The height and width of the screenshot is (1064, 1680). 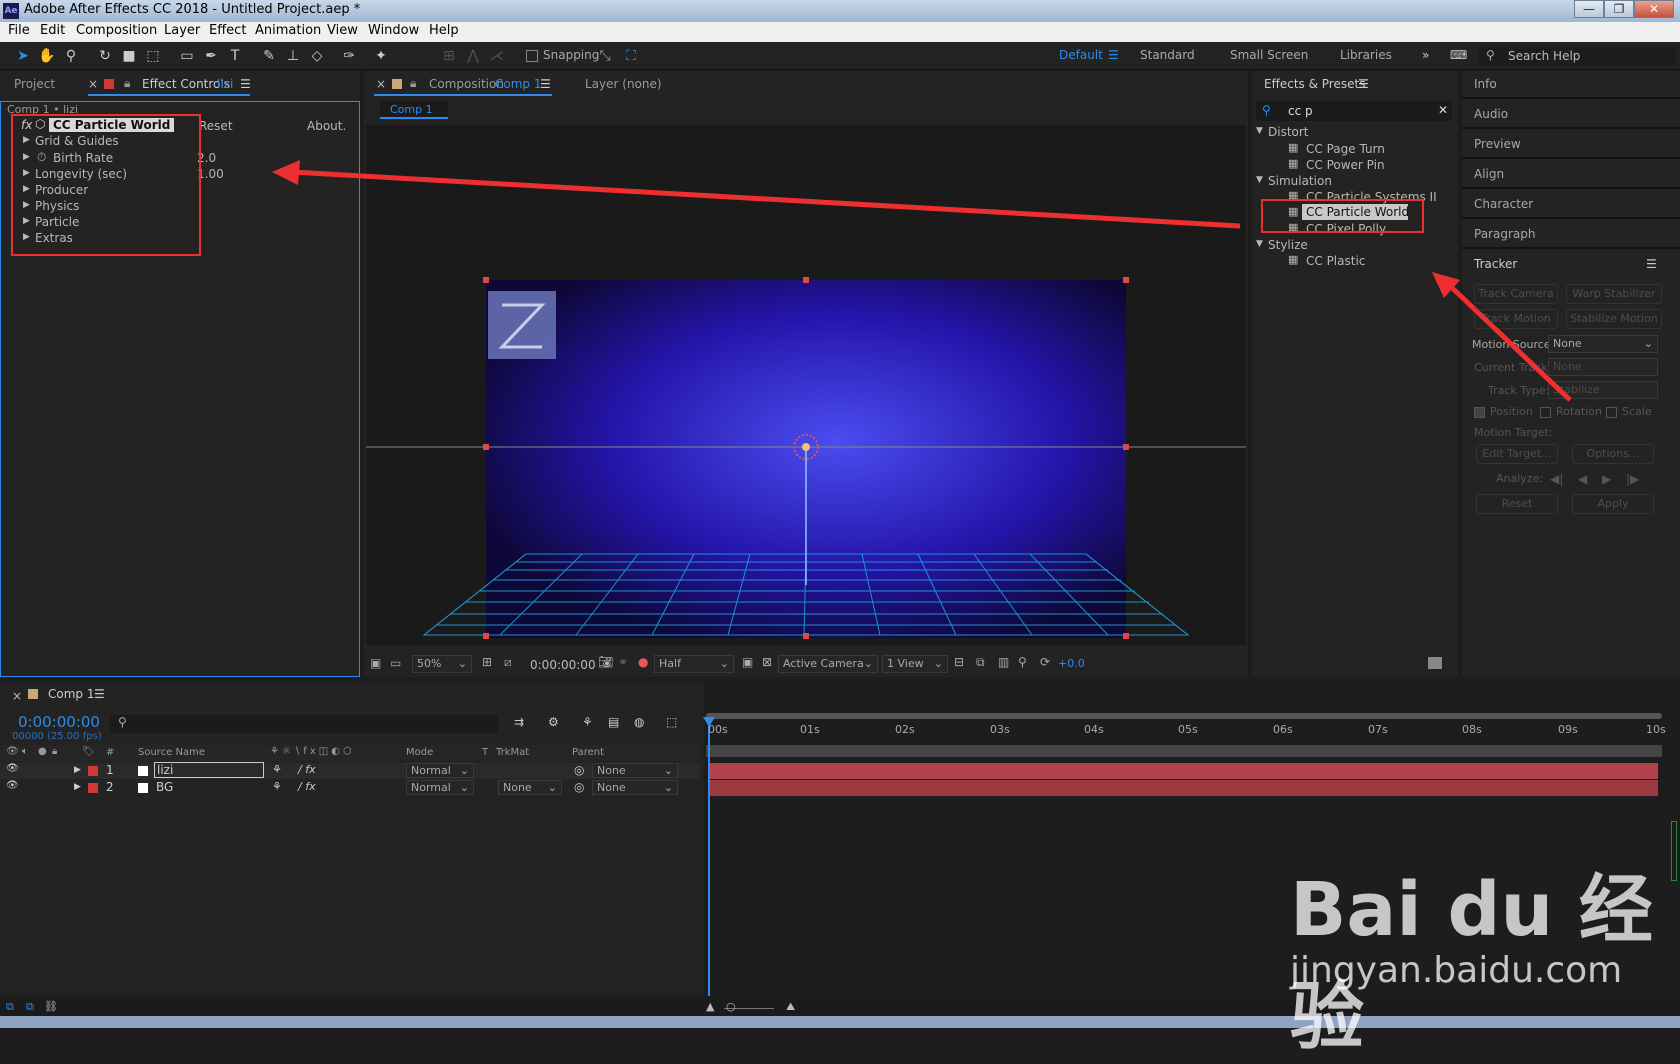 What do you see at coordinates (286, 172) in the screenshot?
I see `arrow-head-icon` at bounding box center [286, 172].